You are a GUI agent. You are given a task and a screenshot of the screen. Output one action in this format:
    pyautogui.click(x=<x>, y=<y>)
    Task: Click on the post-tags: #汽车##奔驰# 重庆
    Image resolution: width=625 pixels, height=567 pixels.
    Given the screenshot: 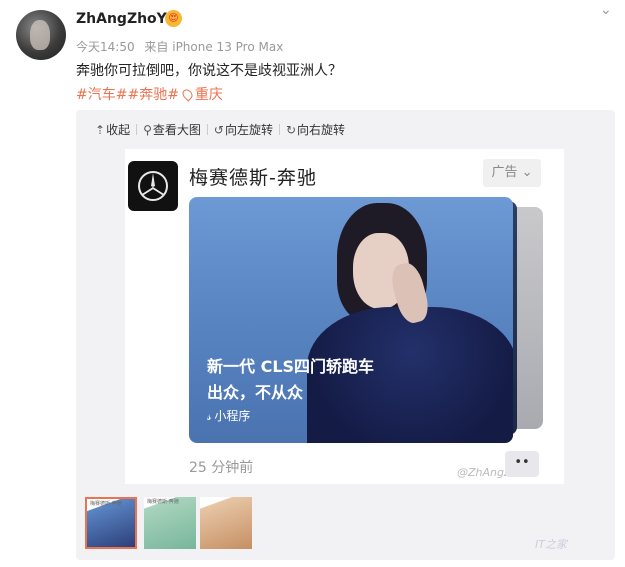 What is the action you would take?
    pyautogui.click(x=149, y=94)
    